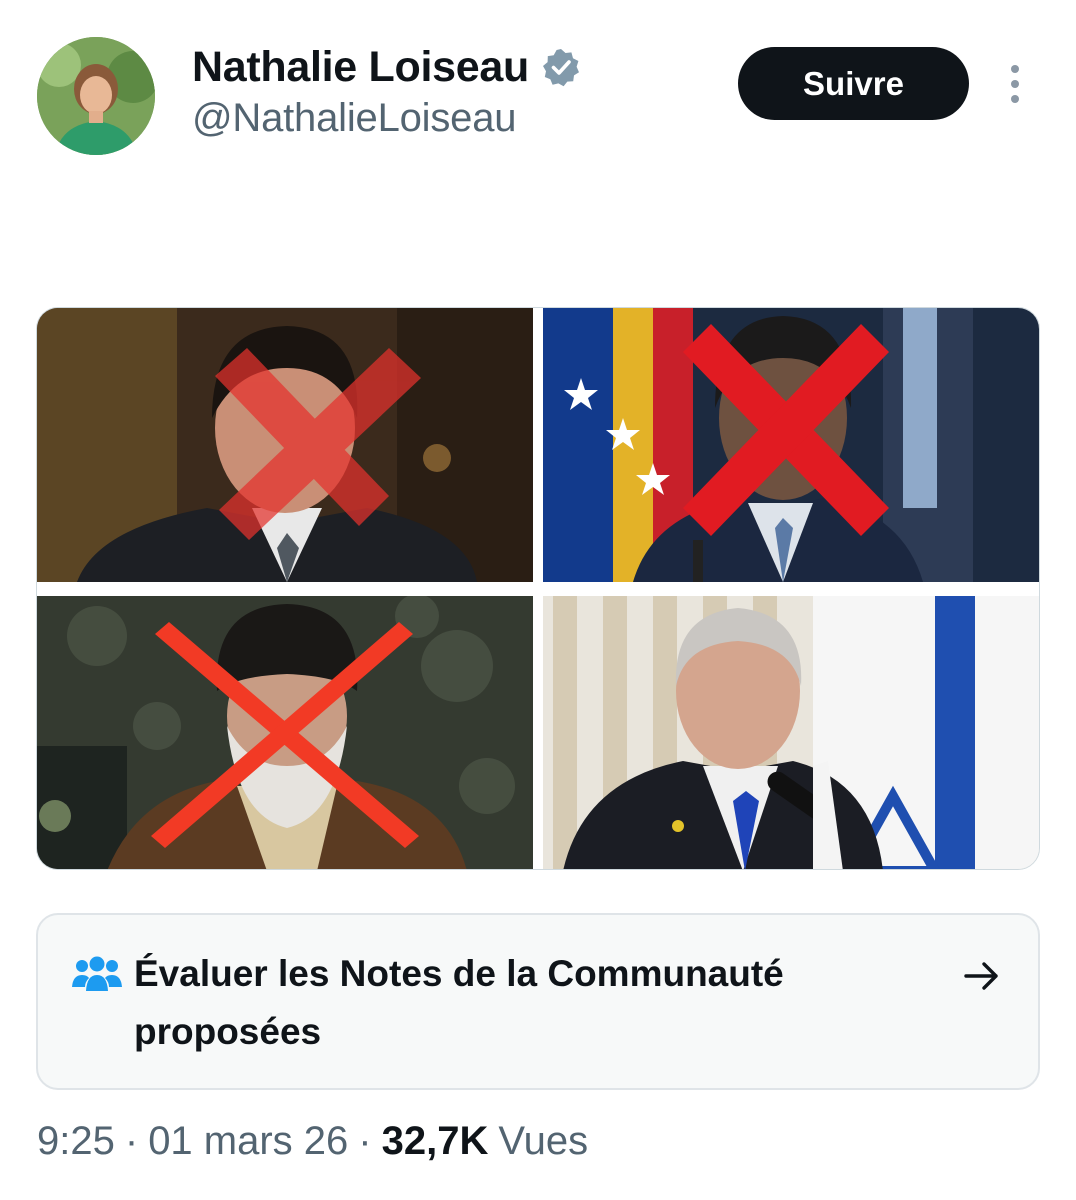 The width and height of the screenshot is (1076, 1200). Describe the element at coordinates (96, 96) in the screenshot. I see `author-avatar` at that location.